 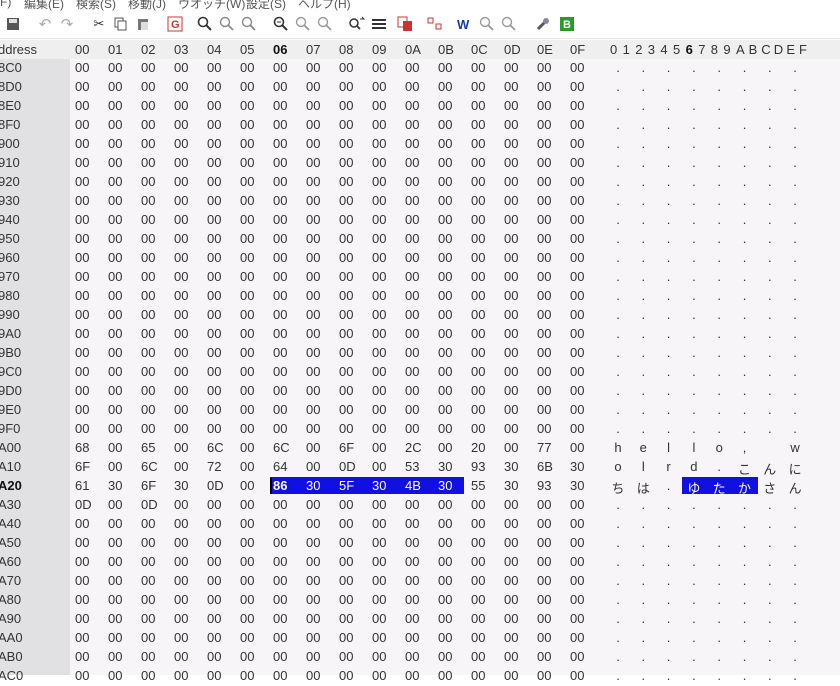 I want to click on save-icon, so click(x=13, y=24).